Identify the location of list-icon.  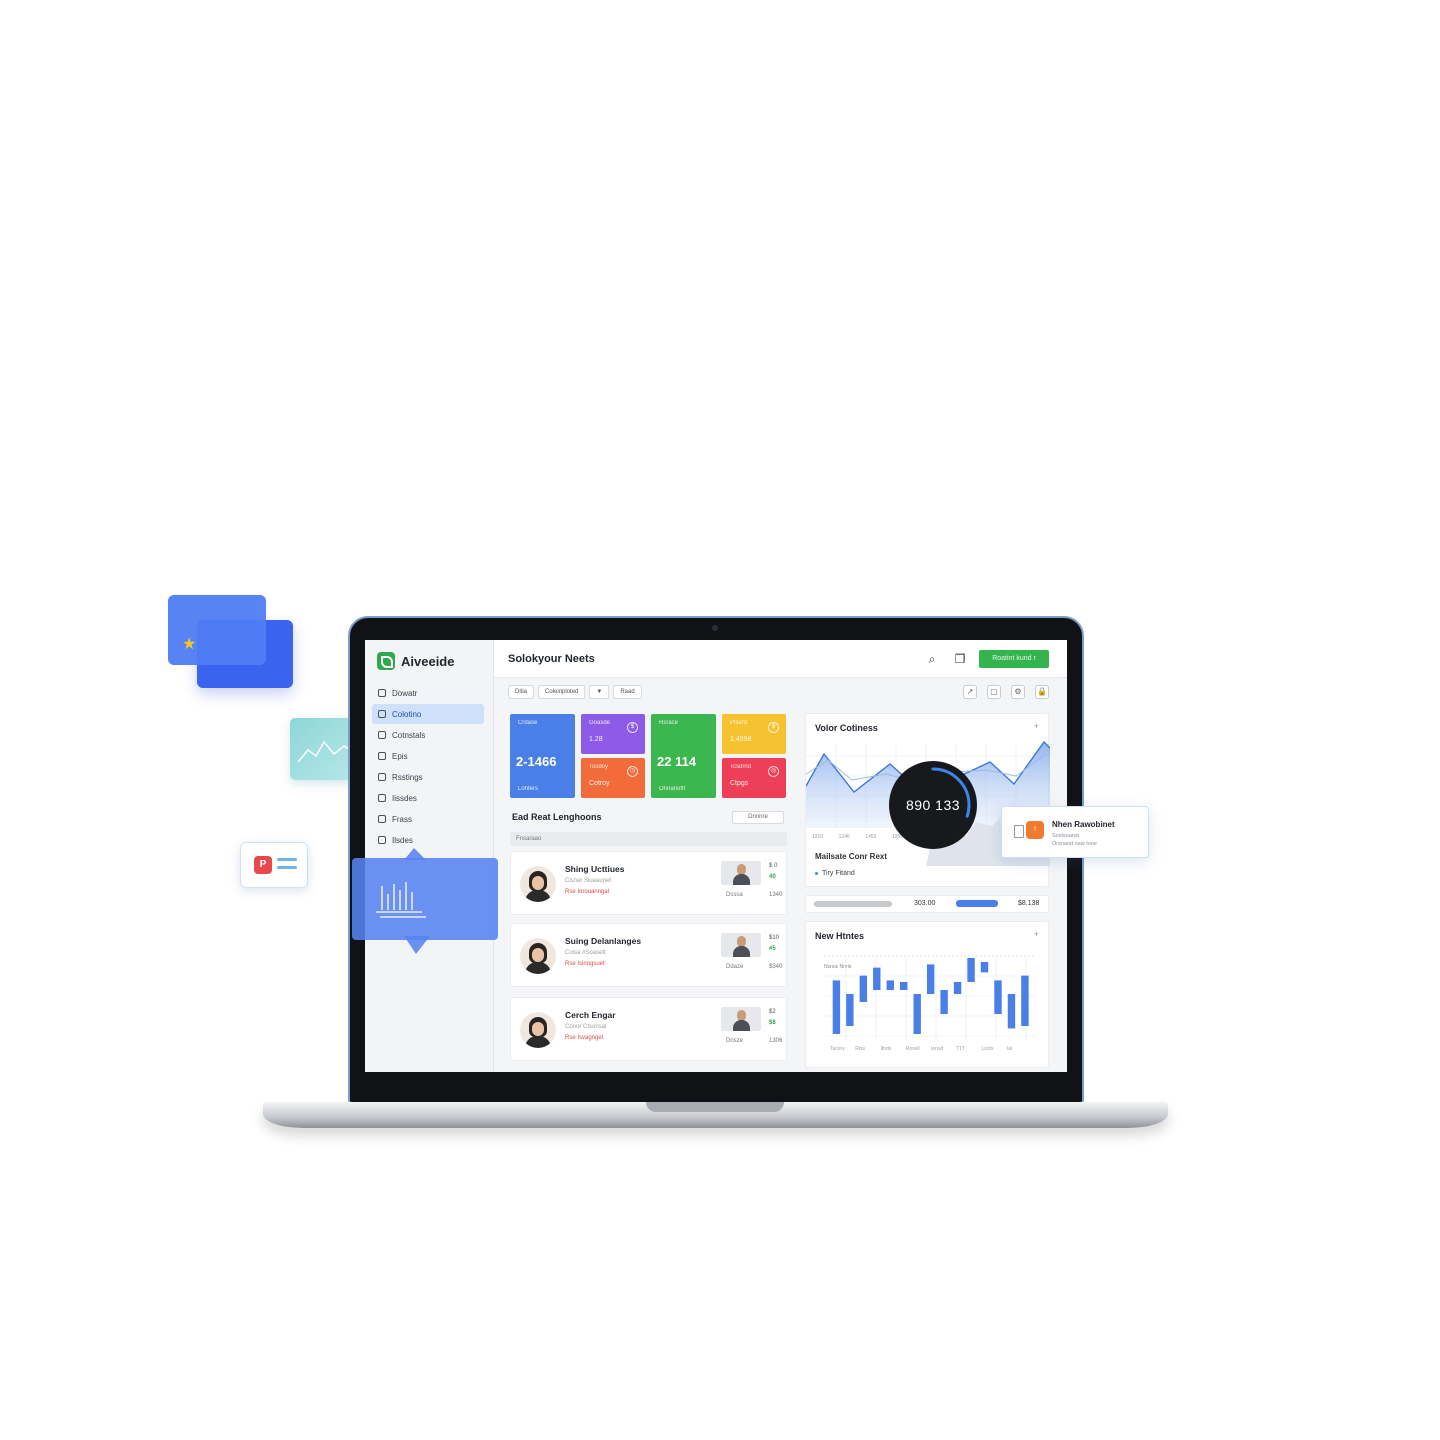
(382, 798).